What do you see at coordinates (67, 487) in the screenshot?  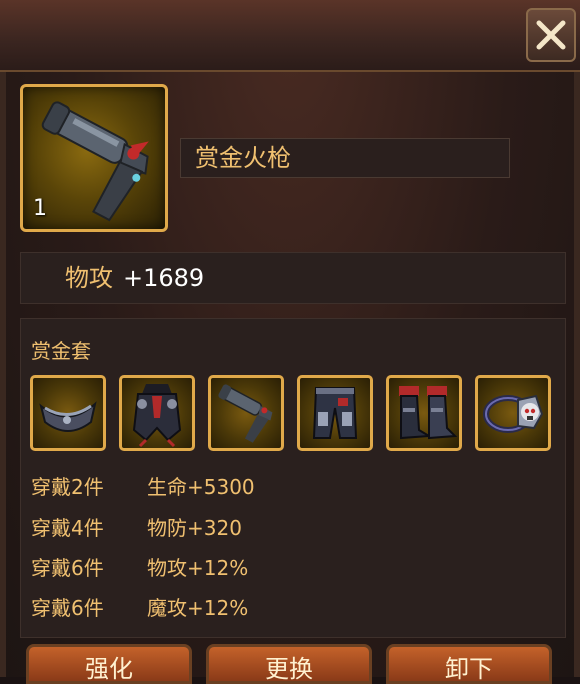 I see `set-bonus-count: 穿戴2件` at bounding box center [67, 487].